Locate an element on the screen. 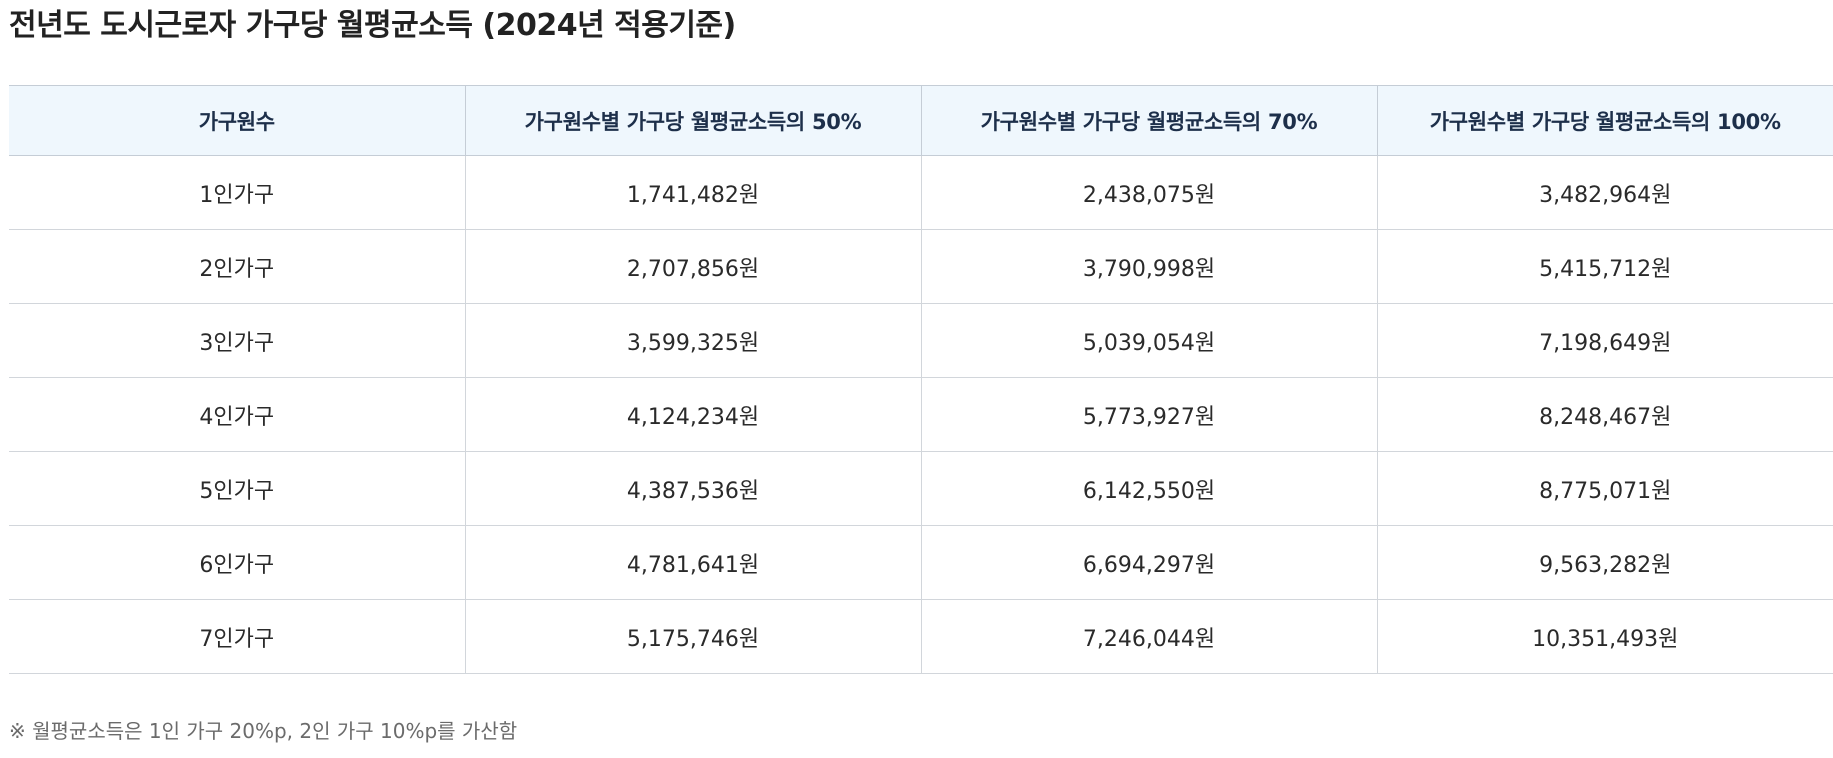 The width and height of the screenshot is (1833, 758). table-row: 6인가구 4,781,641원 6,694,297원 9,563,282원 is located at coordinates (921, 562).